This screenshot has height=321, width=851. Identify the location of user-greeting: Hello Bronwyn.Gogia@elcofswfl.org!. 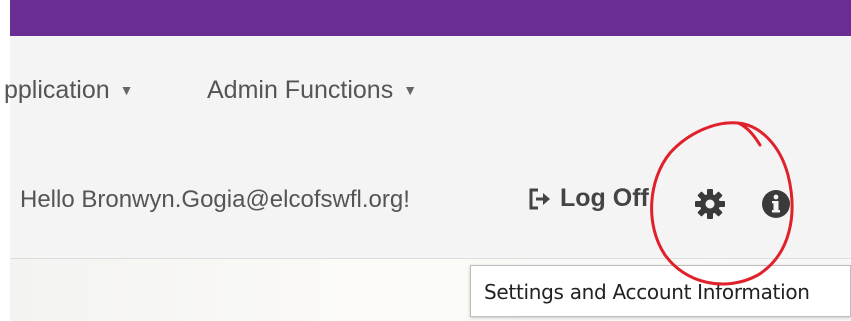
(215, 199).